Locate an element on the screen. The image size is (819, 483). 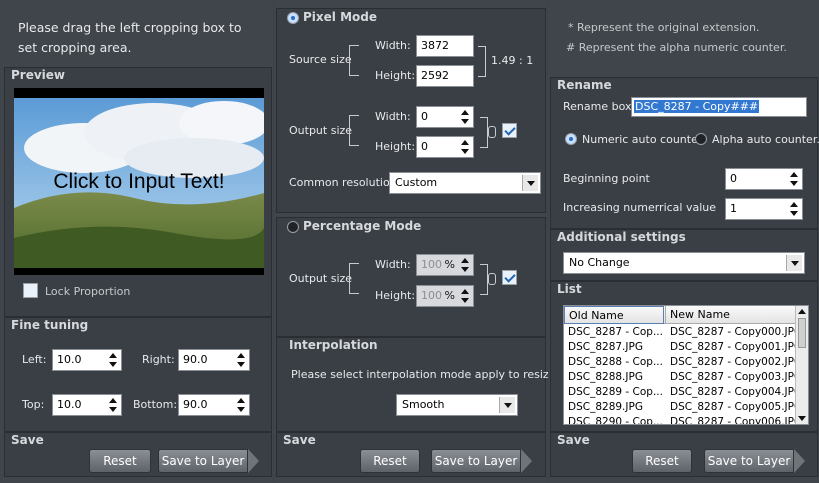
crop-save-to-layer-button: Save to Layer is located at coordinates (208, 461).